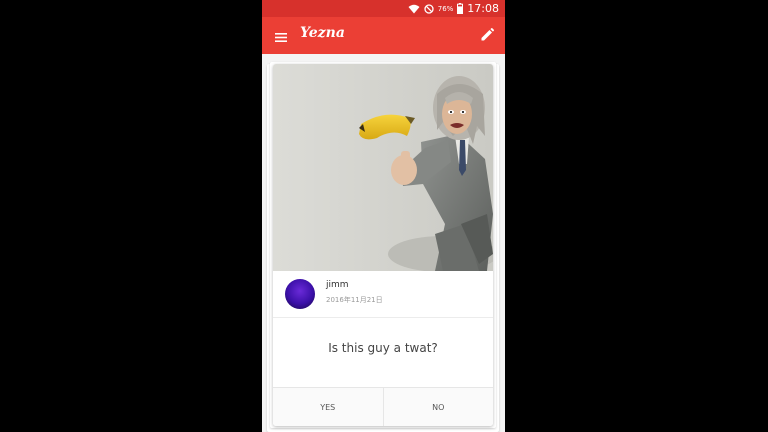  I want to click on battery-icon, so click(460, 8).